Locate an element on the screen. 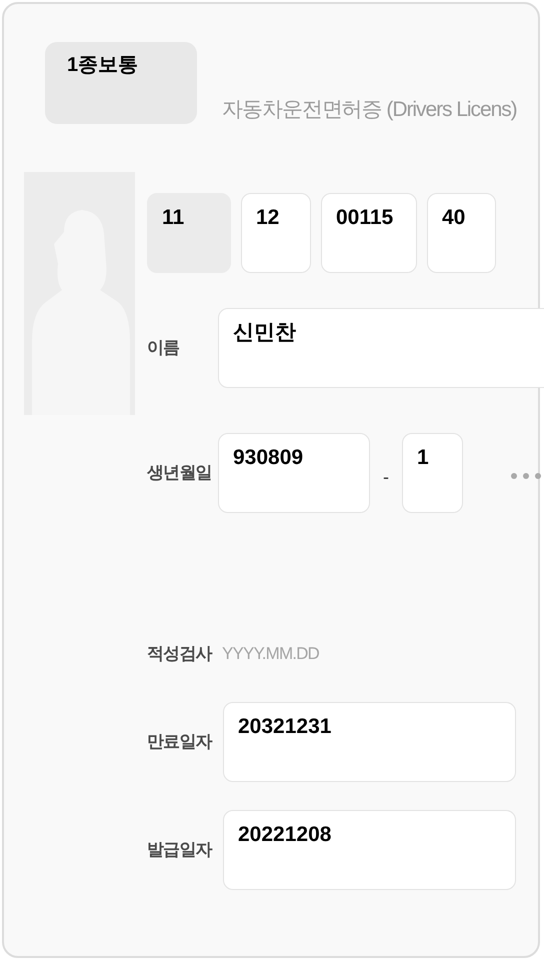 The height and width of the screenshot is (960, 544). license-number-field: 40 is located at coordinates (461, 232).